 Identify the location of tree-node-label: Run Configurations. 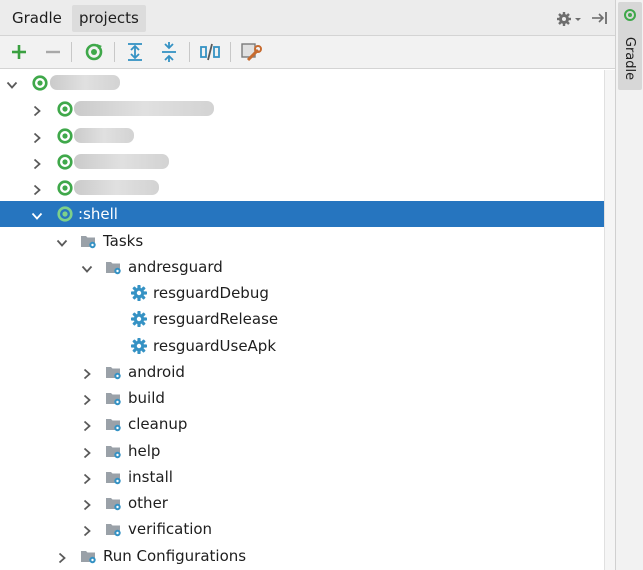
(175, 555).